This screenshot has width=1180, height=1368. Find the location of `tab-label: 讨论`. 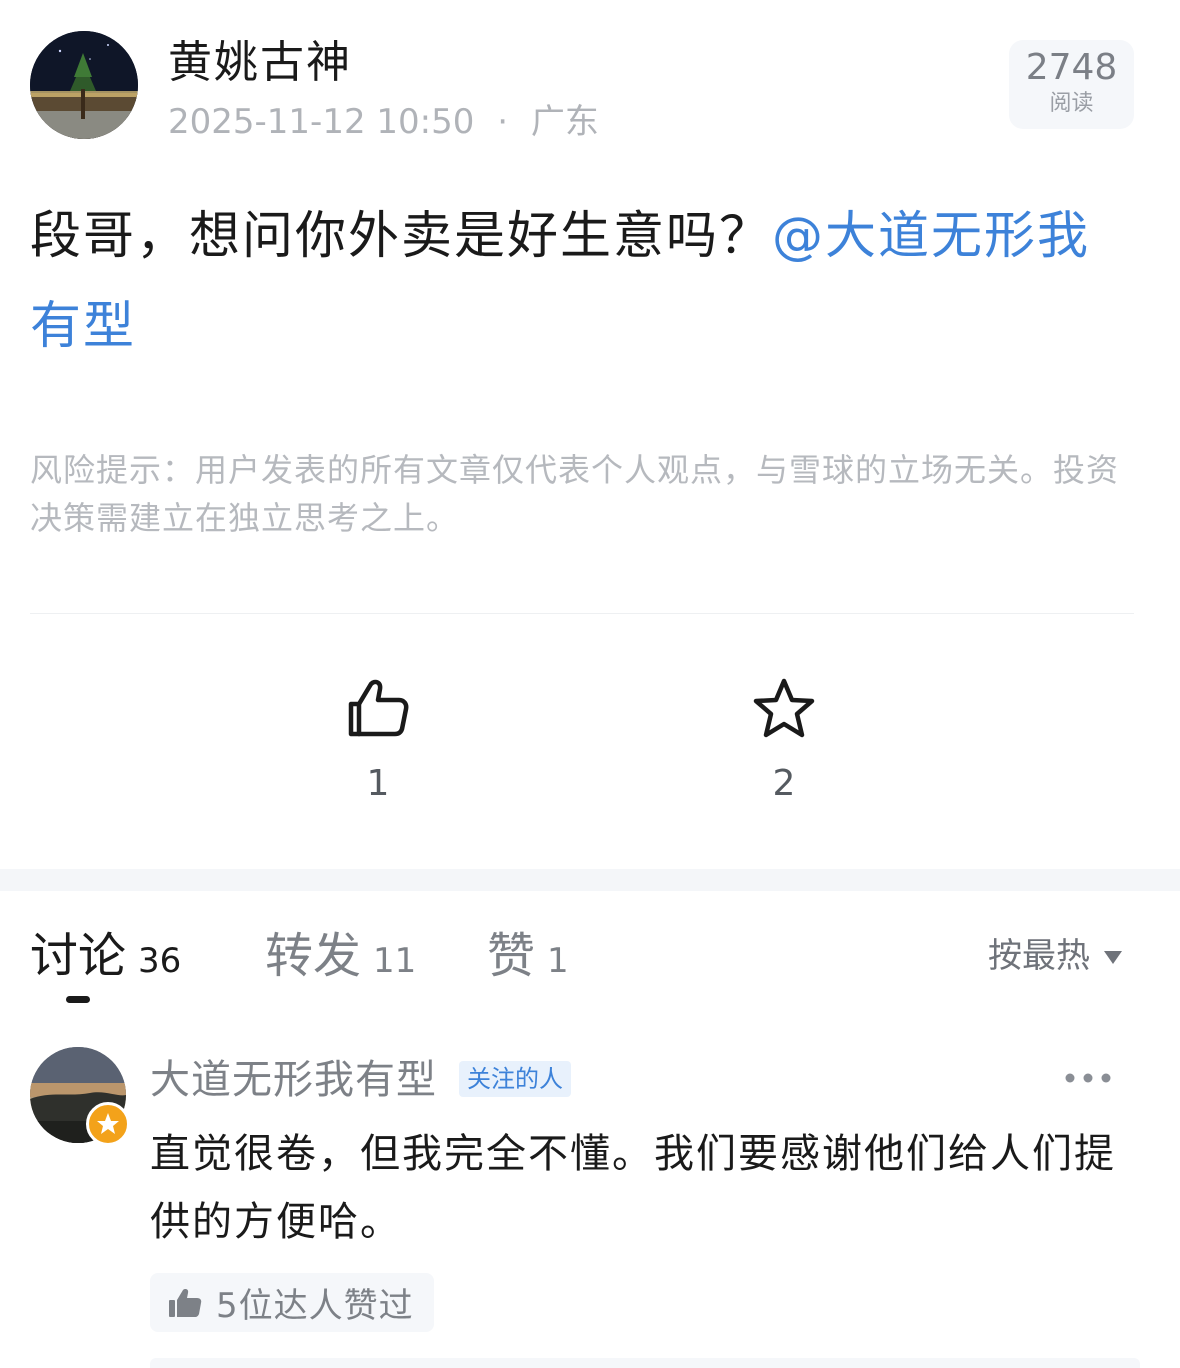

tab-label: 讨论 is located at coordinates (78, 956).